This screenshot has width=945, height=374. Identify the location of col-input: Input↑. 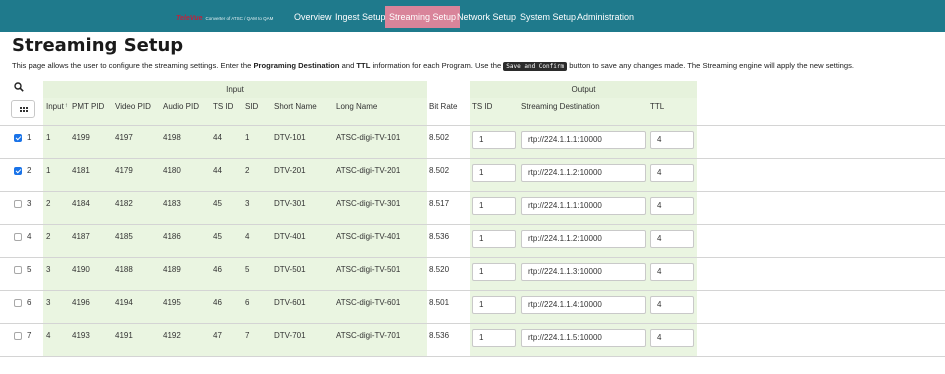
(57, 111).